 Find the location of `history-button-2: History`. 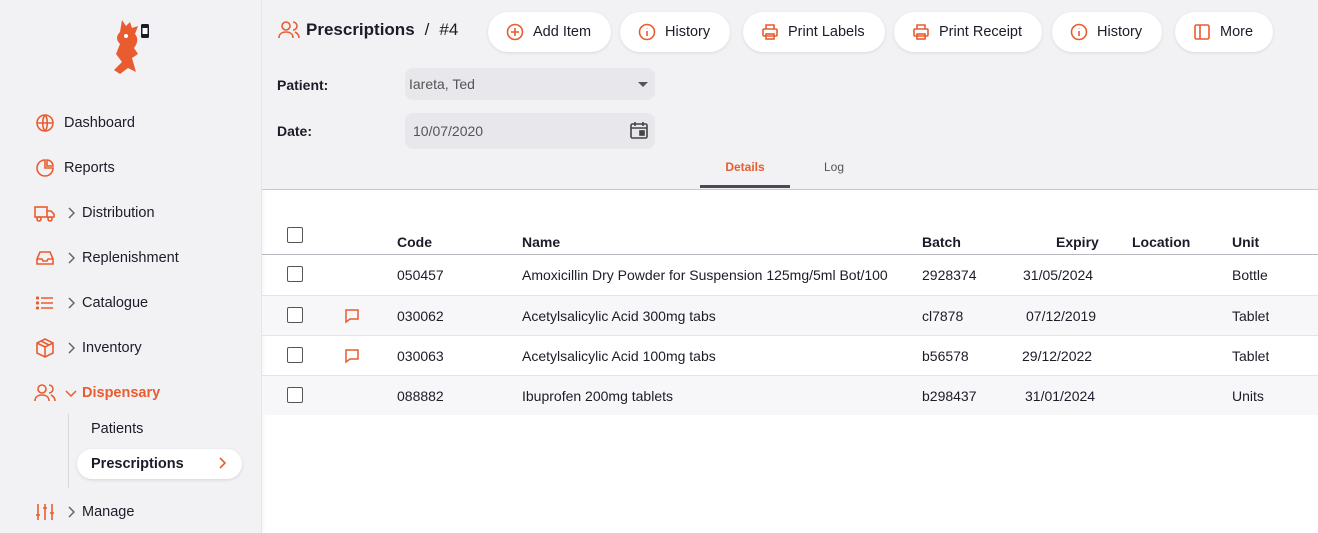

history-button-2: History is located at coordinates (1107, 32).